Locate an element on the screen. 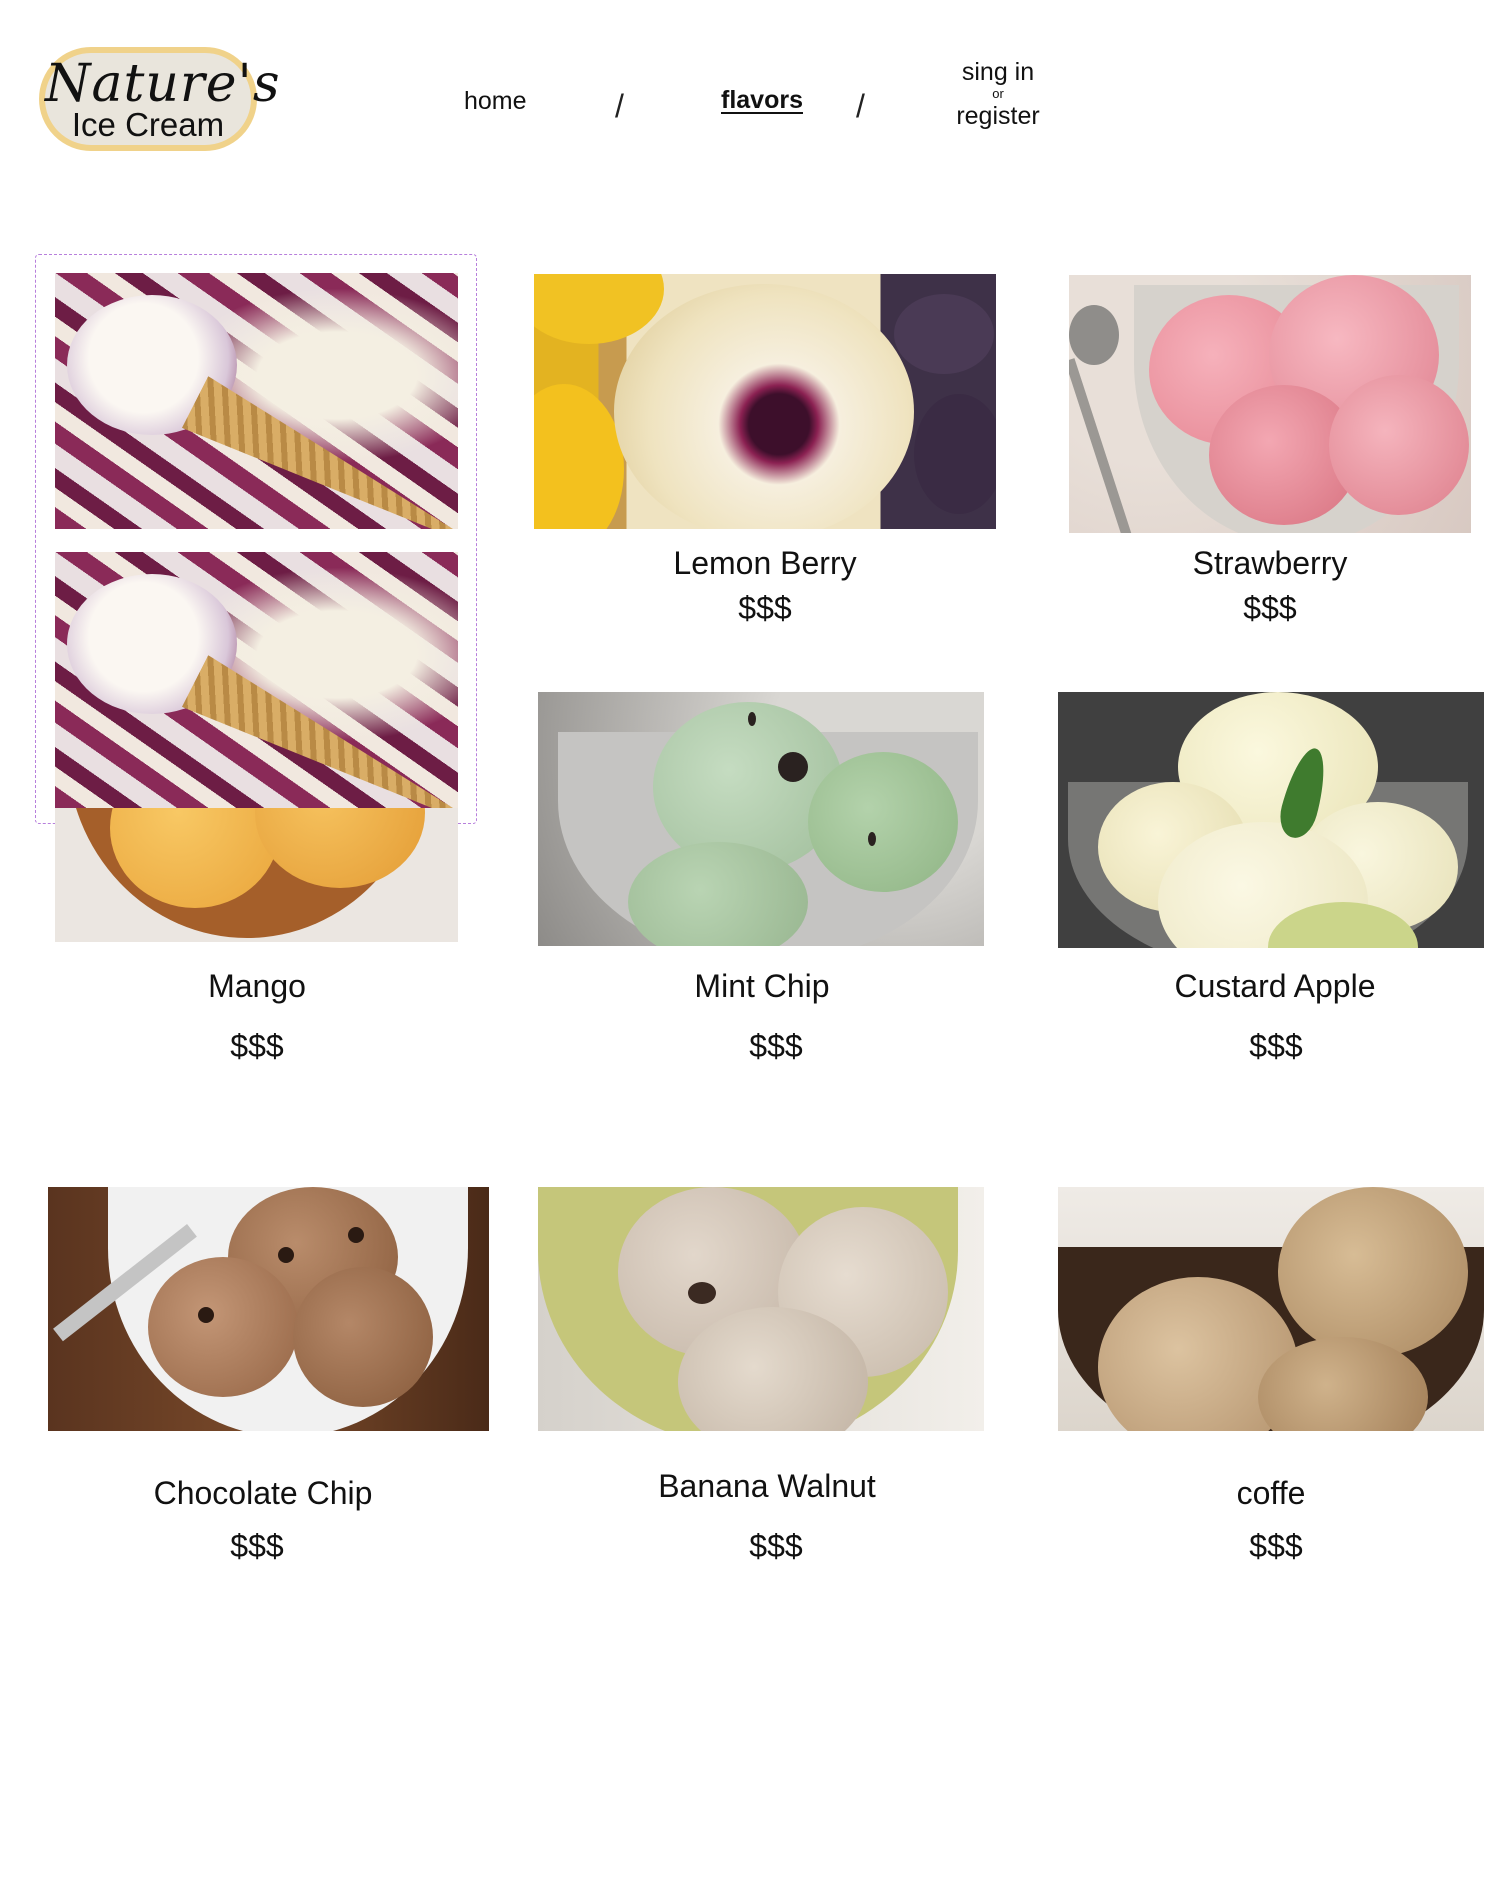 This screenshot has height=1891, width=1512. auth-or-text: or is located at coordinates (998, 93).